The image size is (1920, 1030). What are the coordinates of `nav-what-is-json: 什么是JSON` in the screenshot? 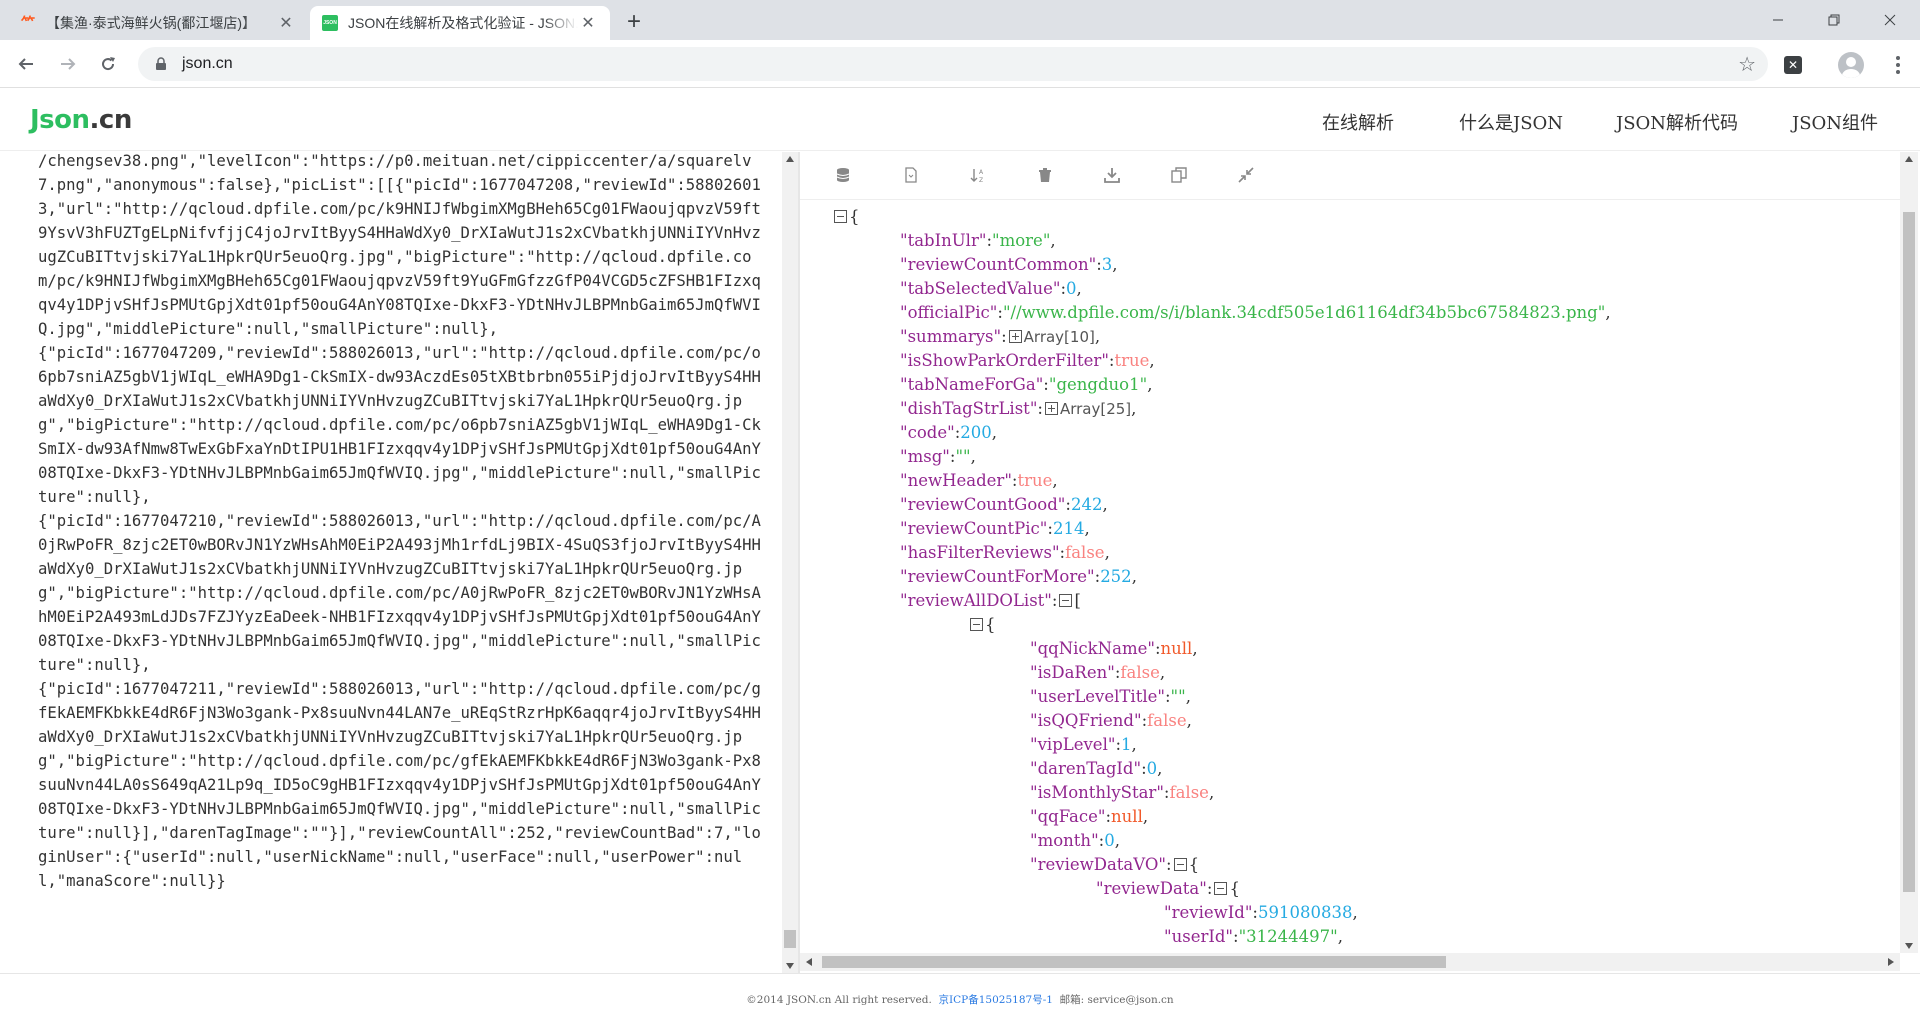 It's located at (1511, 122).